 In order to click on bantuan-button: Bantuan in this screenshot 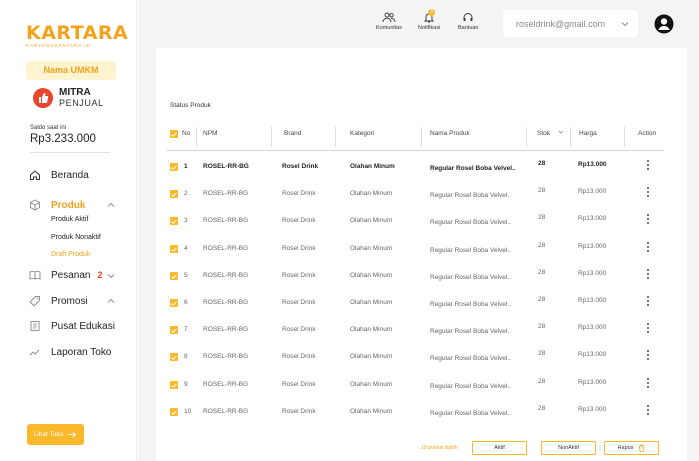, I will do `click(468, 21)`.